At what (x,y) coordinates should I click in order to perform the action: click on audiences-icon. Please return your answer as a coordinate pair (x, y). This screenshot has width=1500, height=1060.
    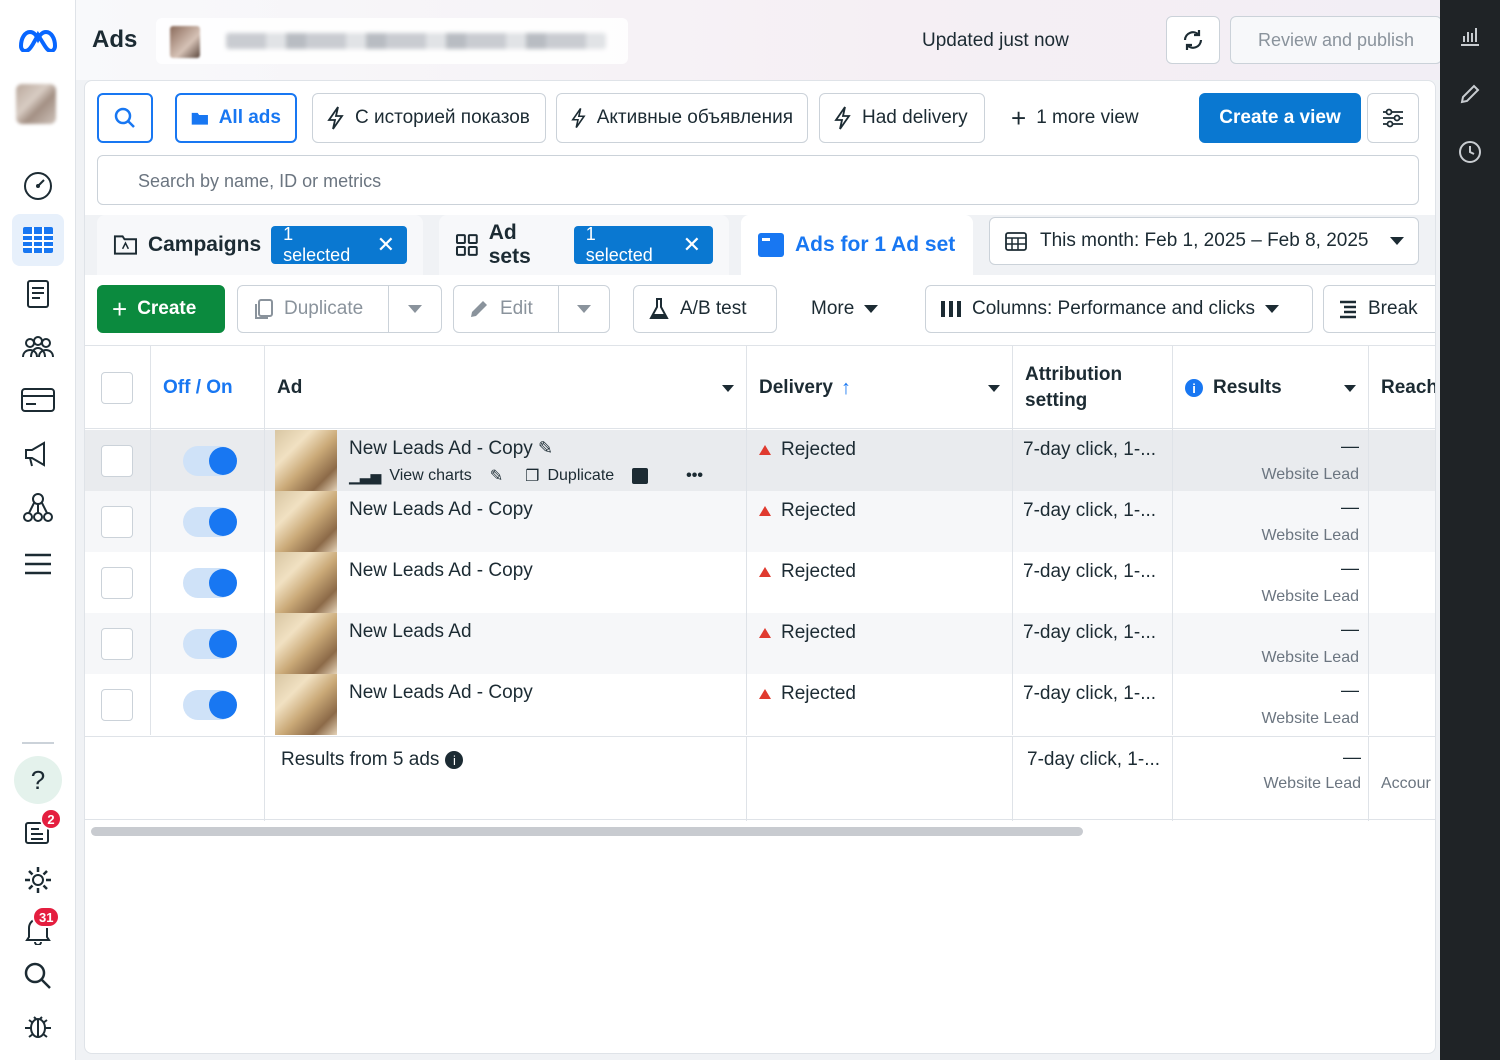
    Looking at the image, I should click on (38, 348).